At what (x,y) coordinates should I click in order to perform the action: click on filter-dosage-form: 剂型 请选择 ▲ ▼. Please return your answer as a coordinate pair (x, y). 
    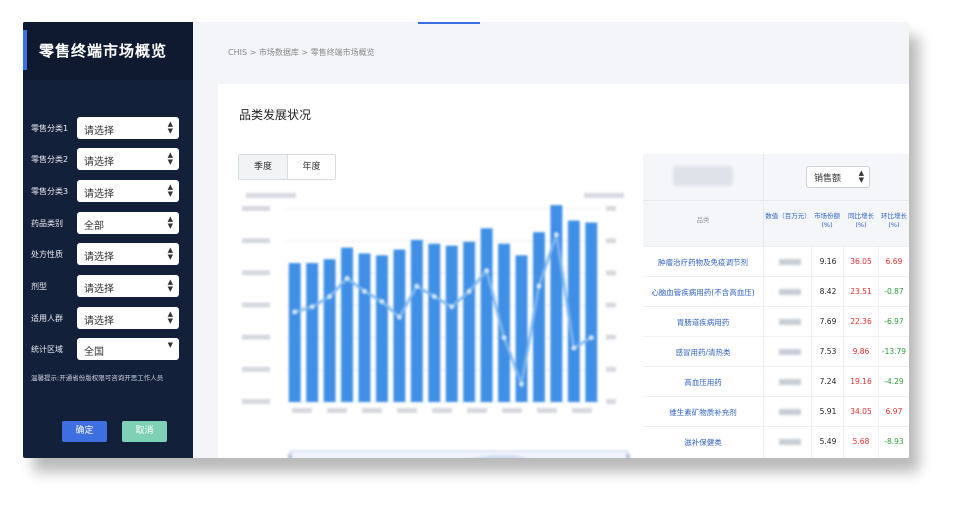
    Looking at the image, I should click on (108, 287).